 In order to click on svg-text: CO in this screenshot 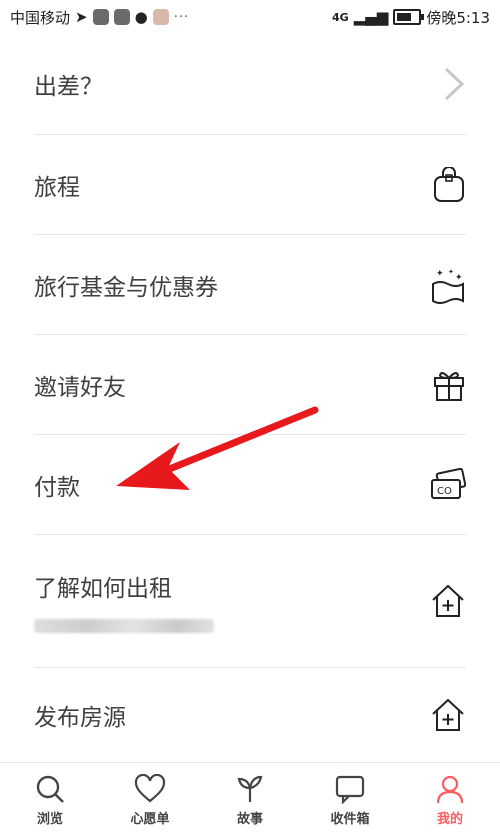, I will do `click(444, 491)`.